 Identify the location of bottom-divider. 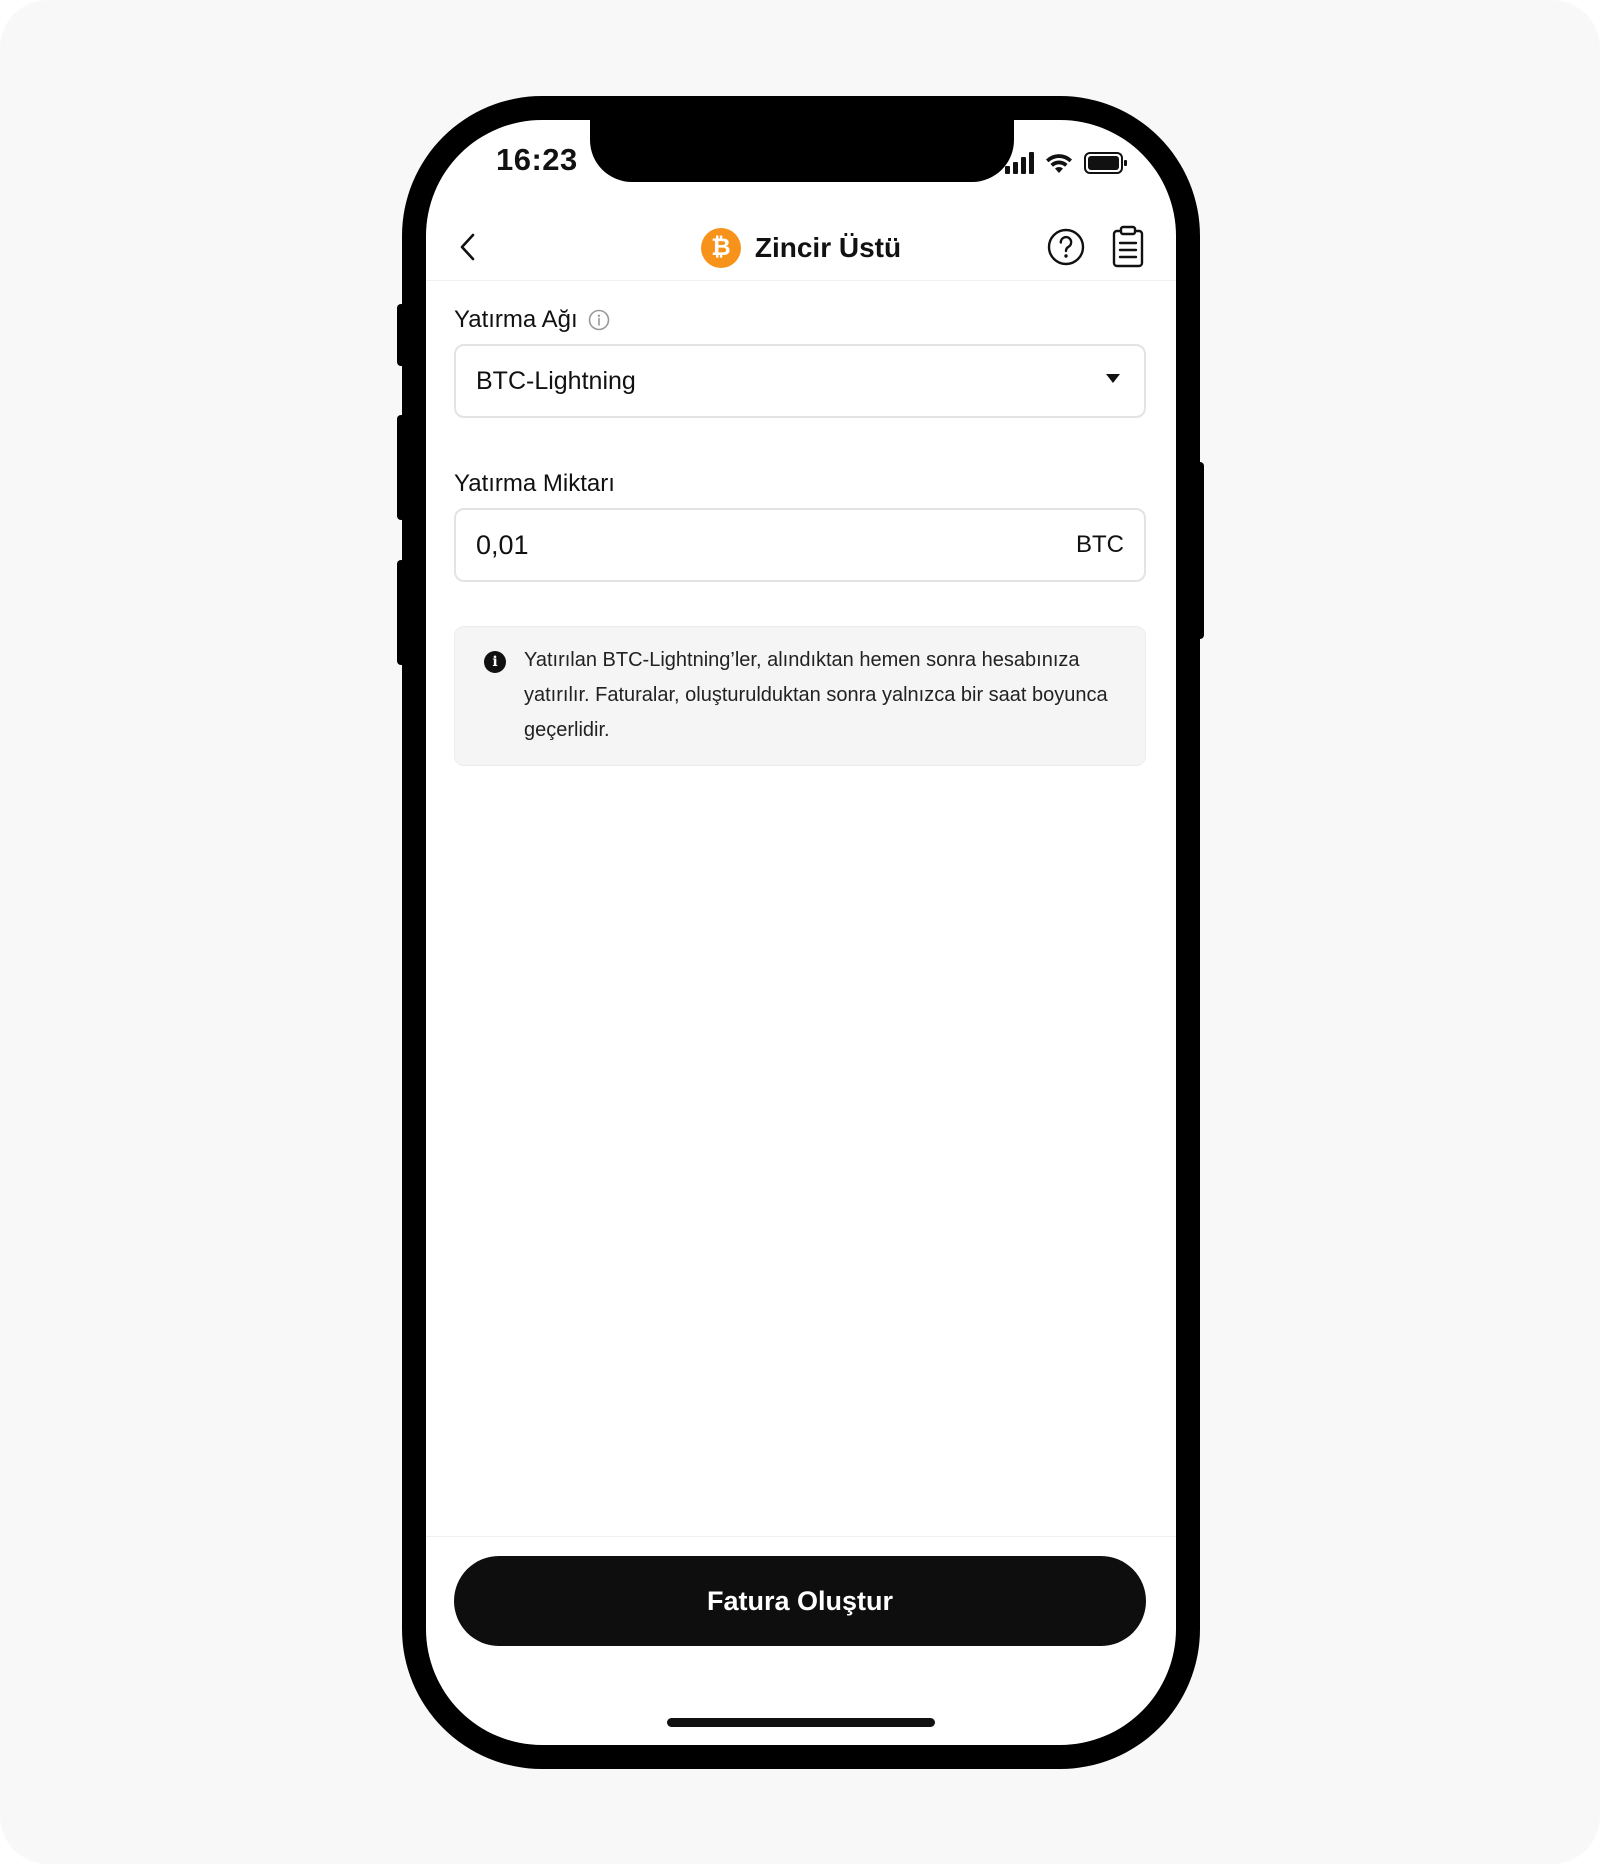
(801, 1536).